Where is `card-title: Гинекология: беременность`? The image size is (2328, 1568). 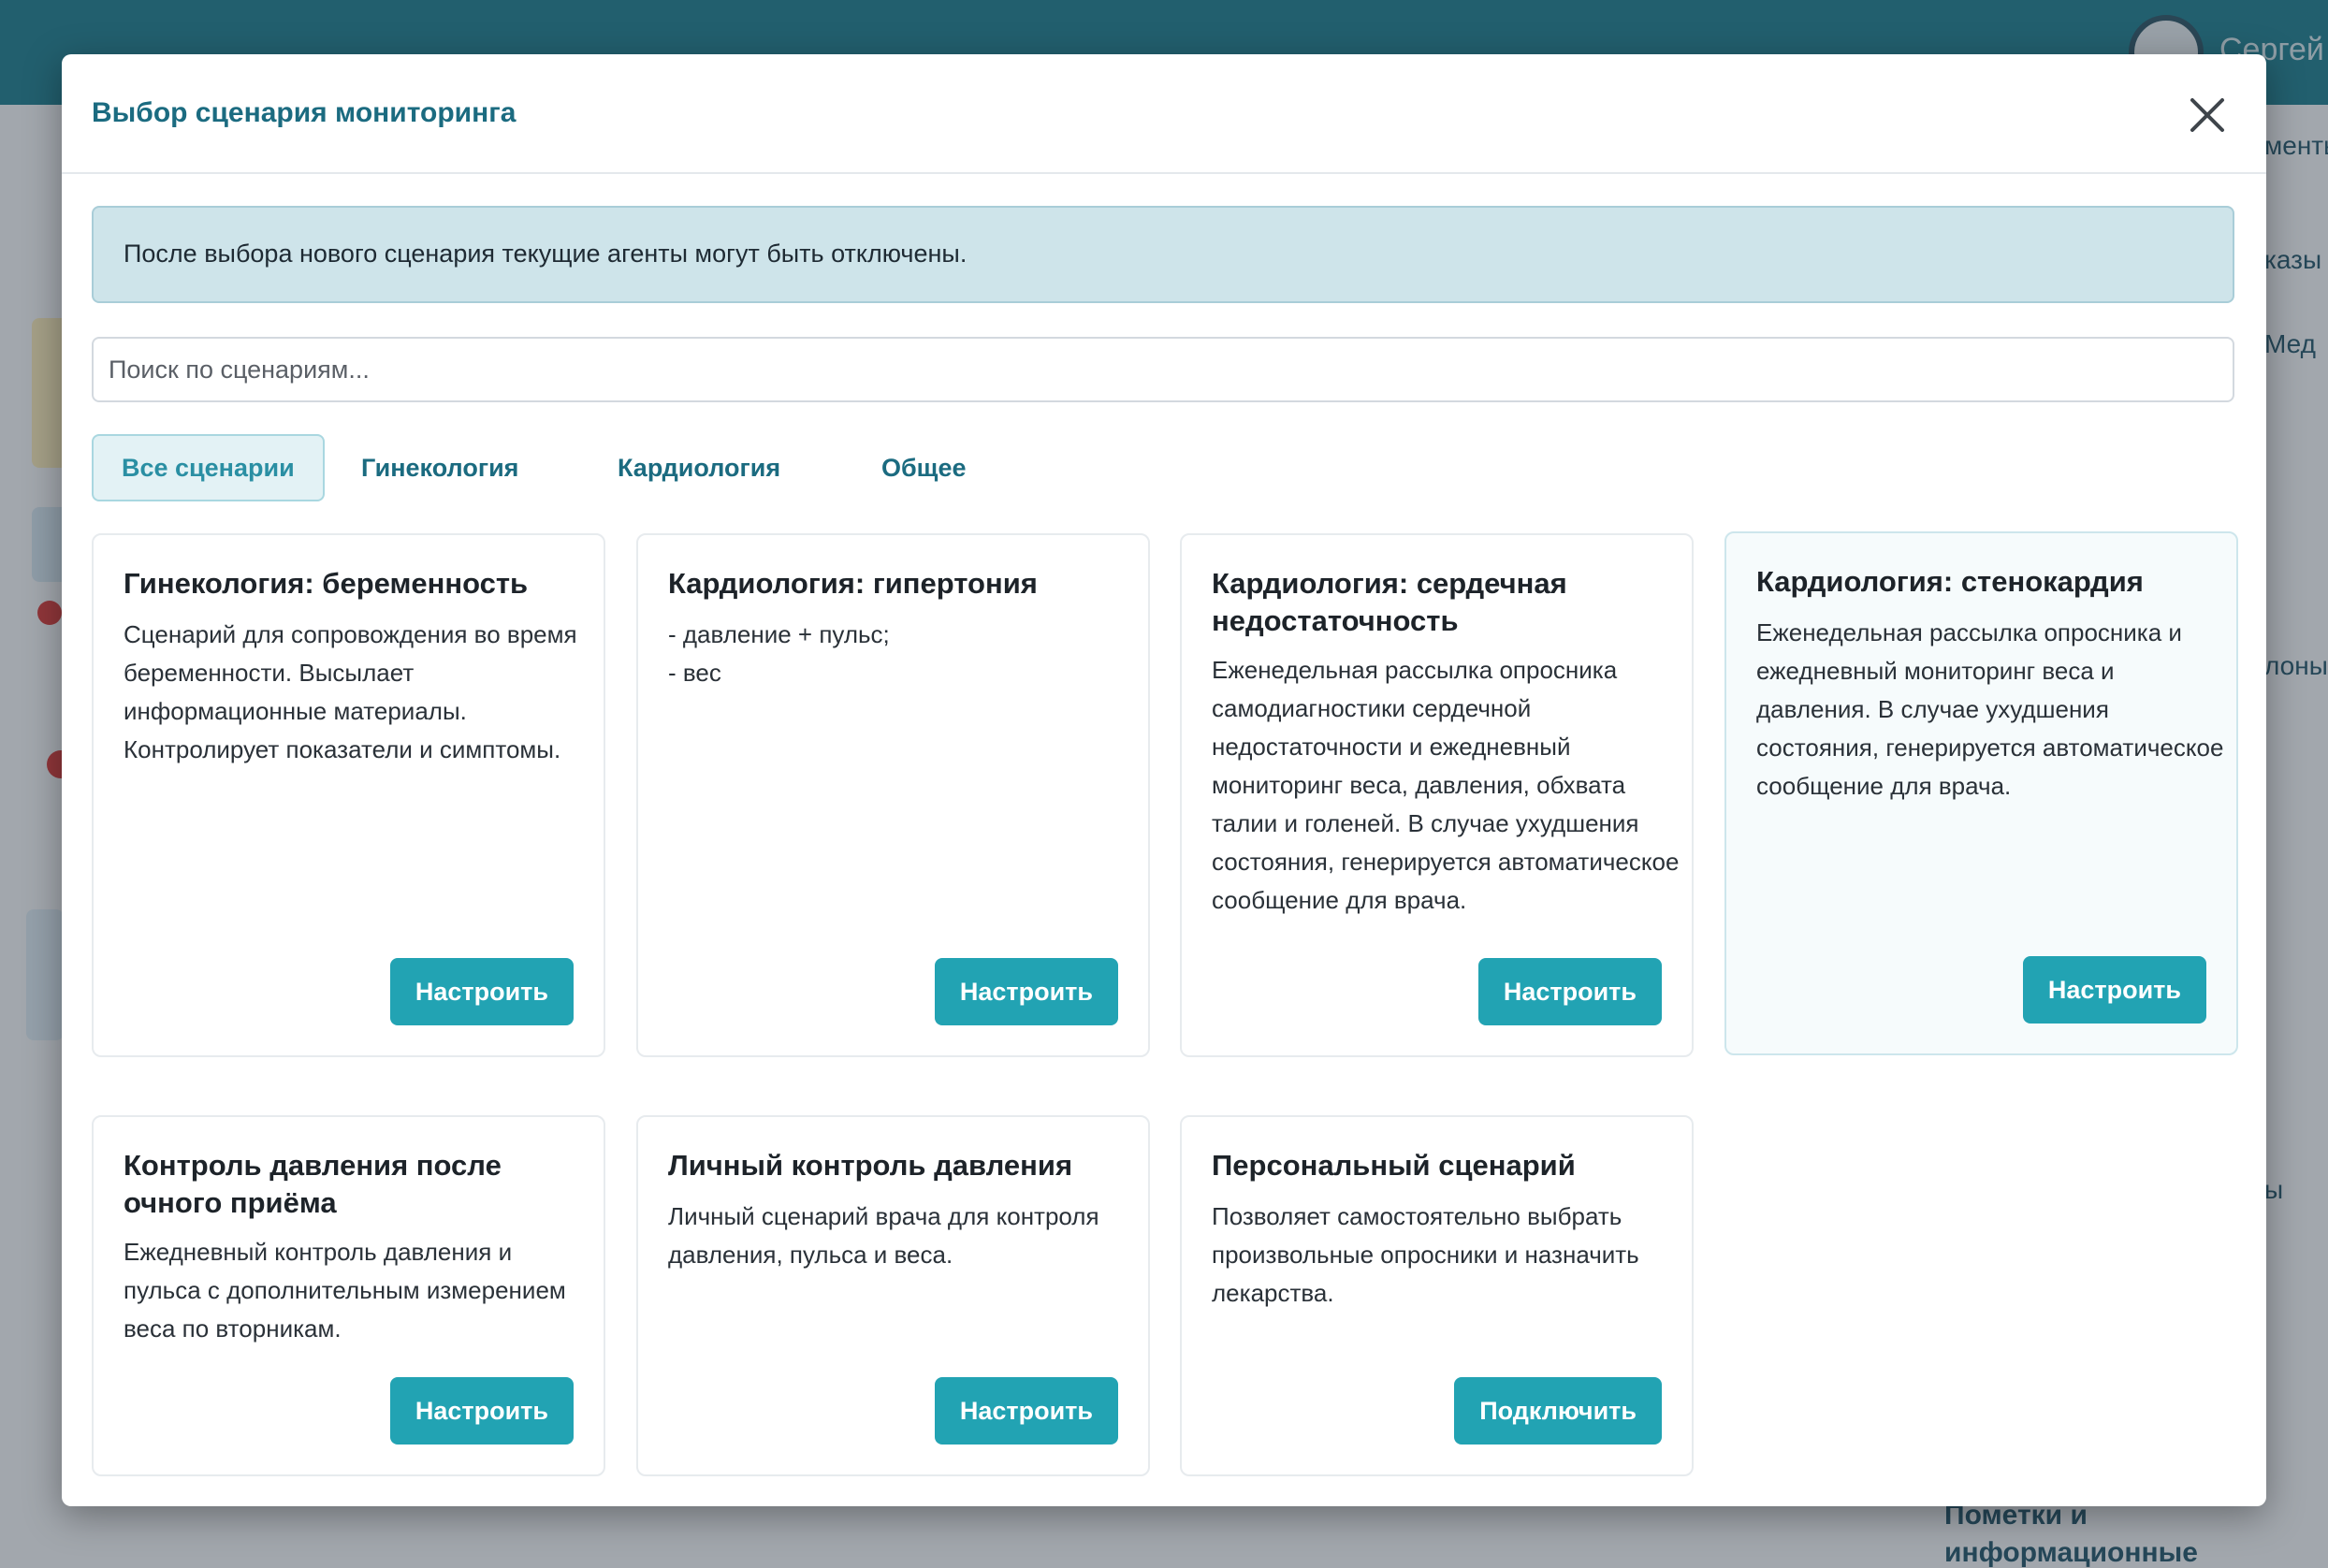 card-title: Гинекология: беременность is located at coordinates (326, 583).